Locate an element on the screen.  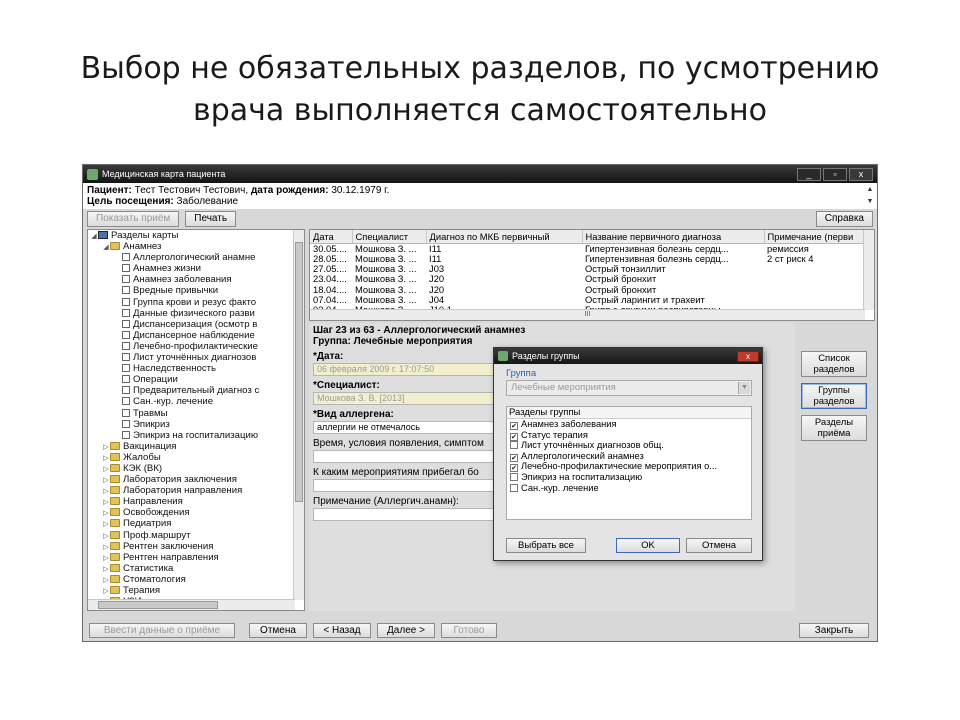
visit-sections-line-1: Разделы is located at coordinates (834, 422).